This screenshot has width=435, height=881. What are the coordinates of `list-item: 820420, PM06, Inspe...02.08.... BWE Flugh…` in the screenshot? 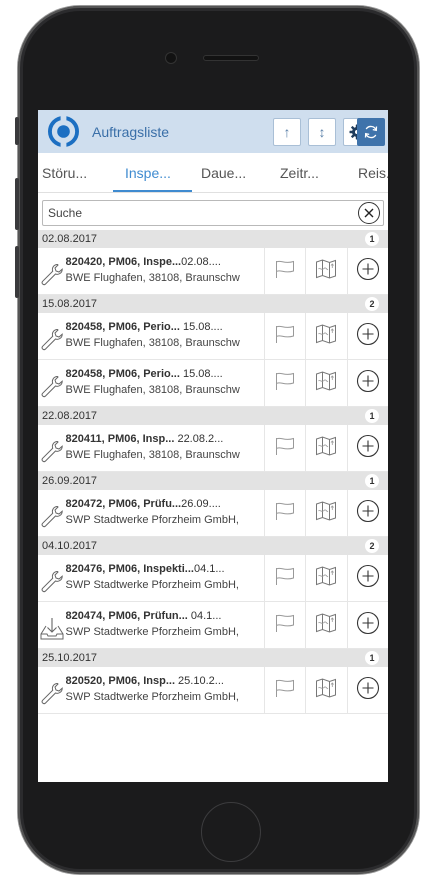 It's located at (213, 271).